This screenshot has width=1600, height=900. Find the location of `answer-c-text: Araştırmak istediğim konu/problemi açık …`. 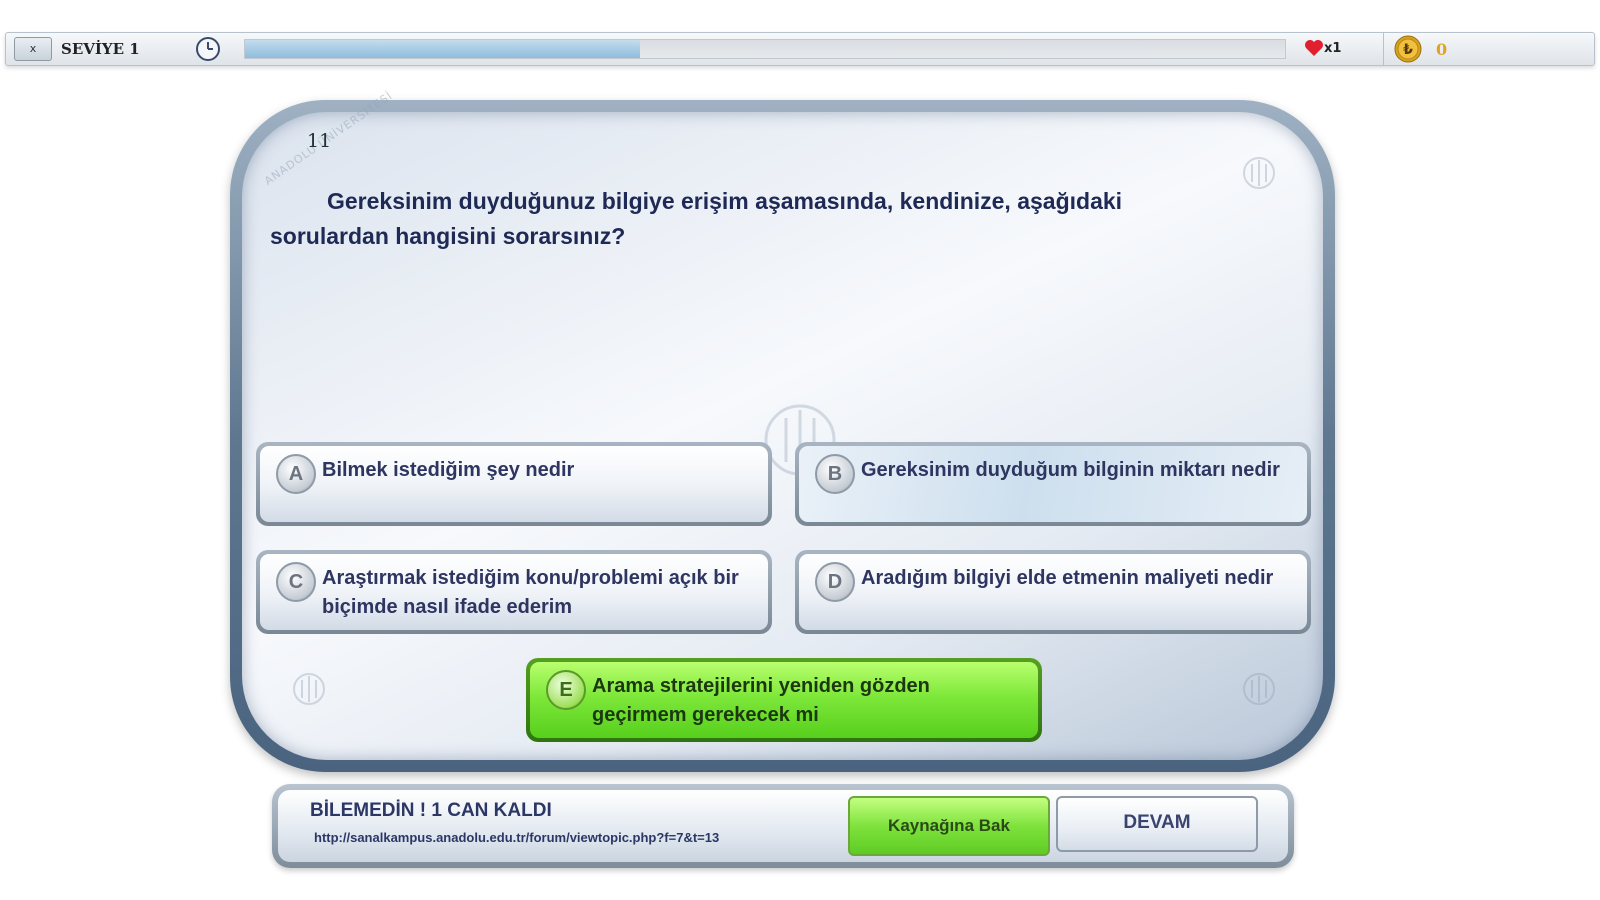

answer-c-text: Araştırmak istediğim konu/problemi açık … is located at coordinates (530, 592).